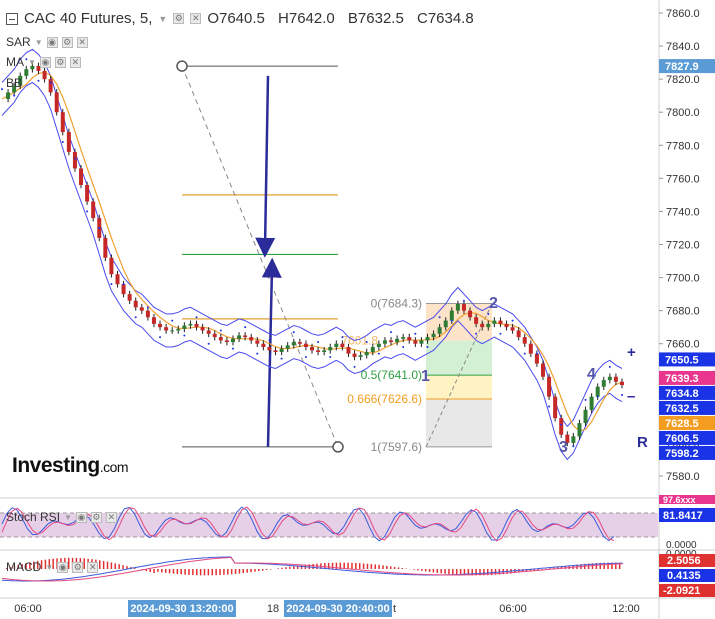 Image resolution: width=715 pixels, height=619 pixels. I want to click on price-tag-label: 7639.3, so click(682, 379).